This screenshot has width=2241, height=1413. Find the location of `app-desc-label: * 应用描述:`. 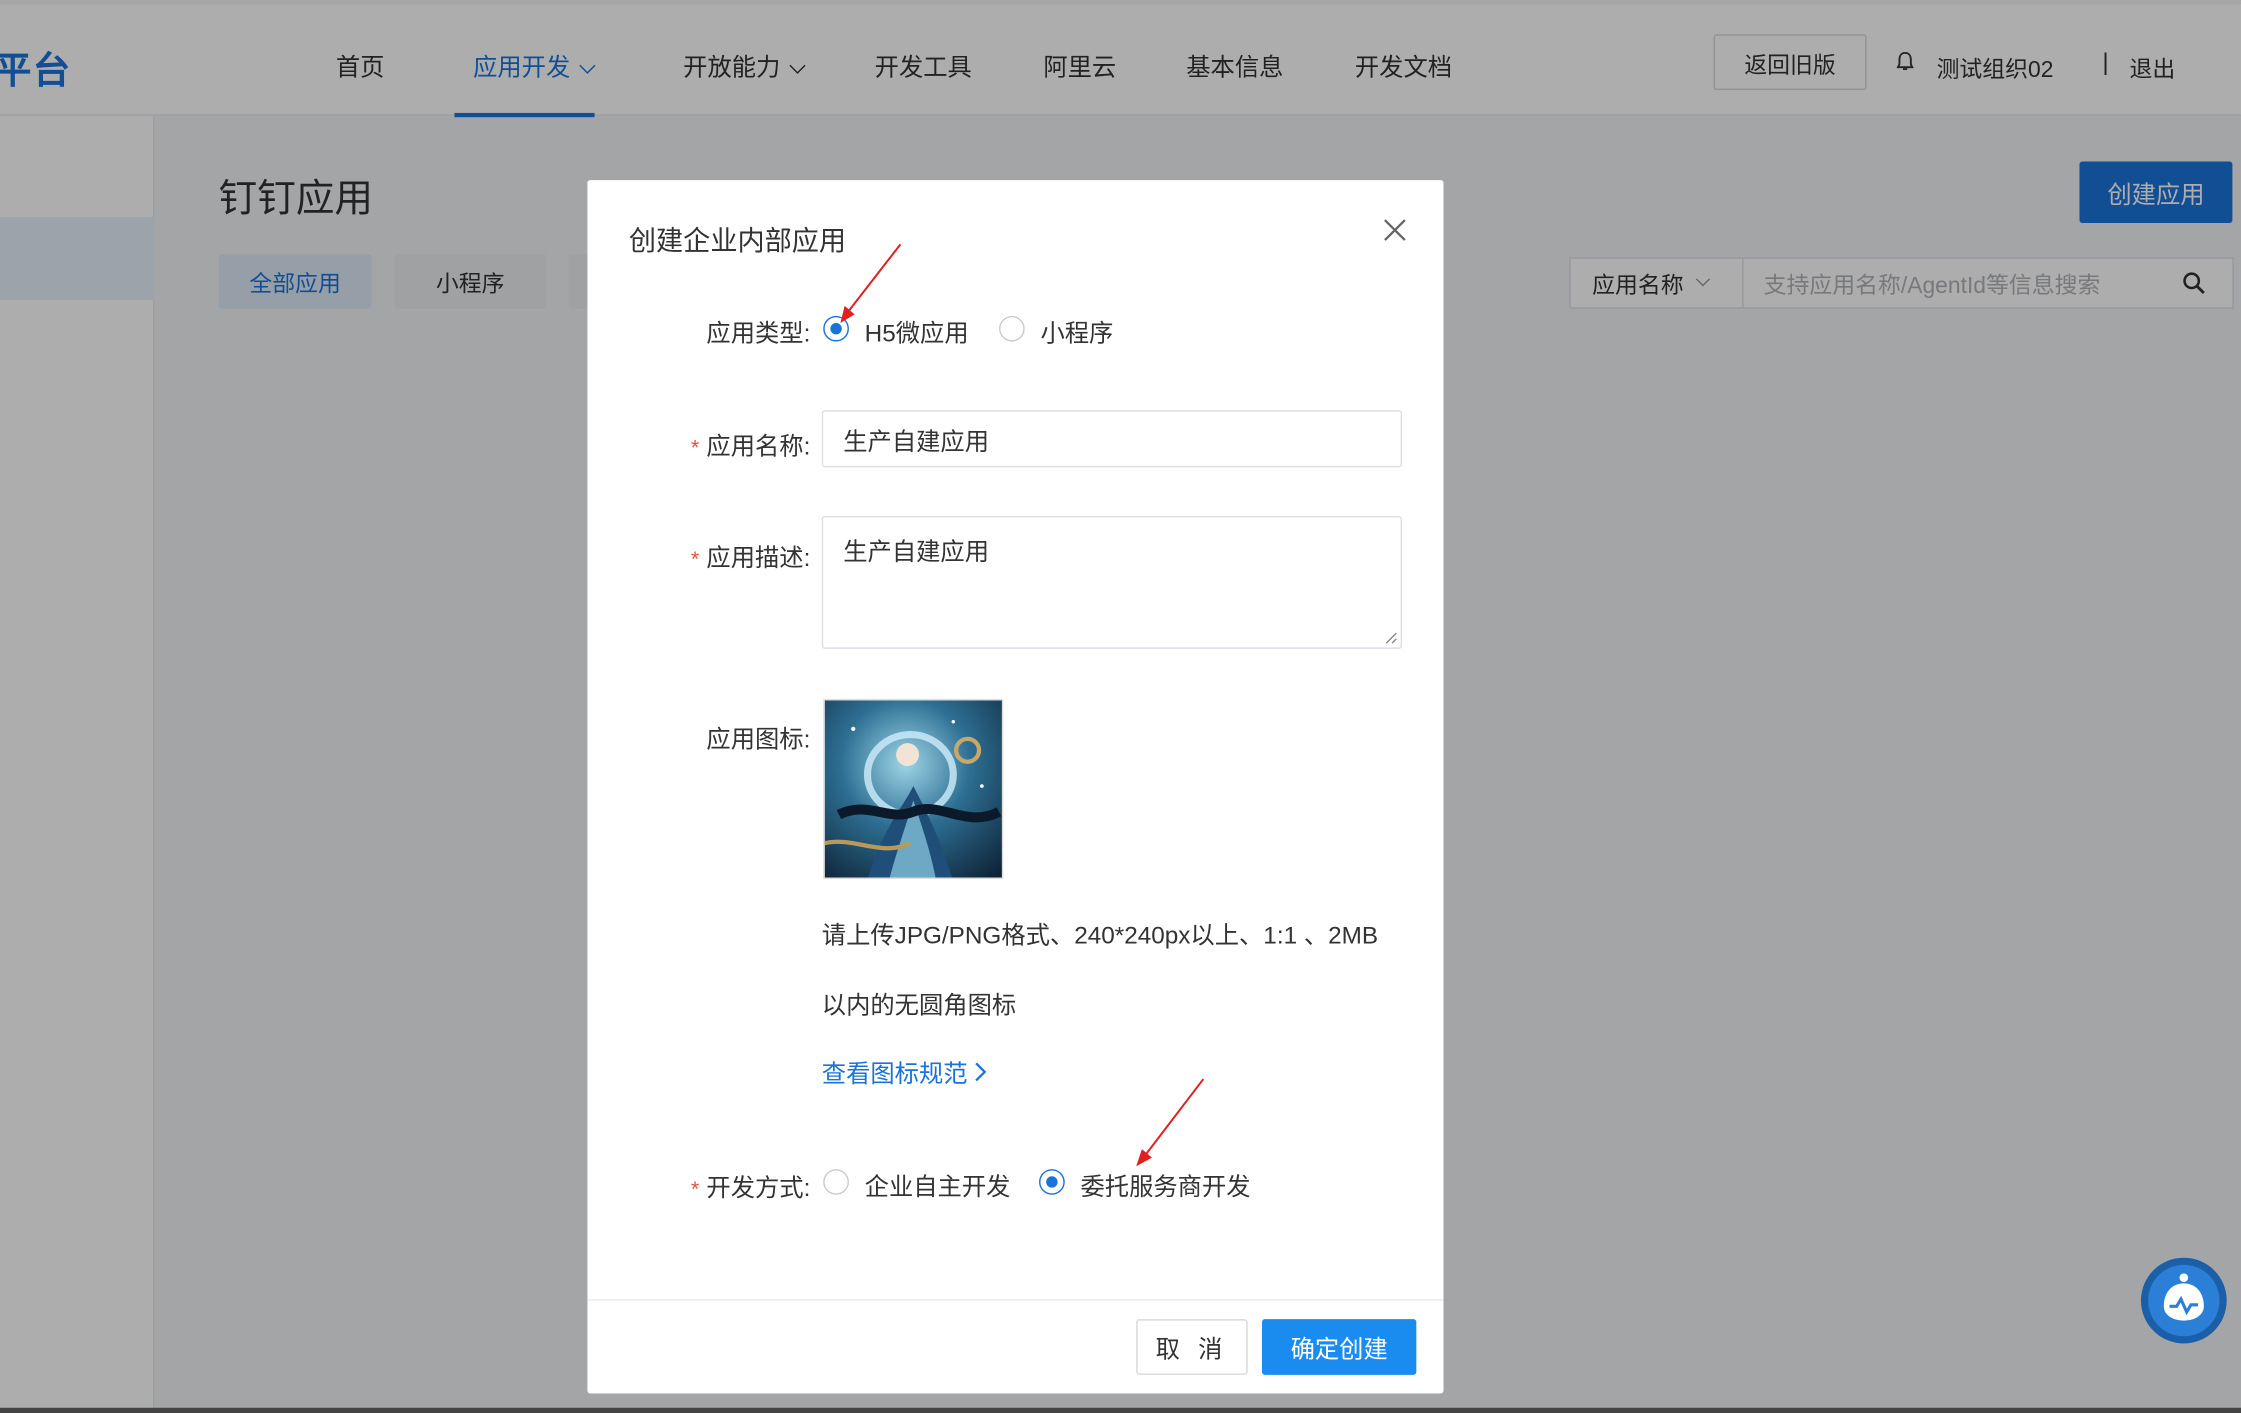

app-desc-label: * 应用描述: is located at coordinates (718, 555).